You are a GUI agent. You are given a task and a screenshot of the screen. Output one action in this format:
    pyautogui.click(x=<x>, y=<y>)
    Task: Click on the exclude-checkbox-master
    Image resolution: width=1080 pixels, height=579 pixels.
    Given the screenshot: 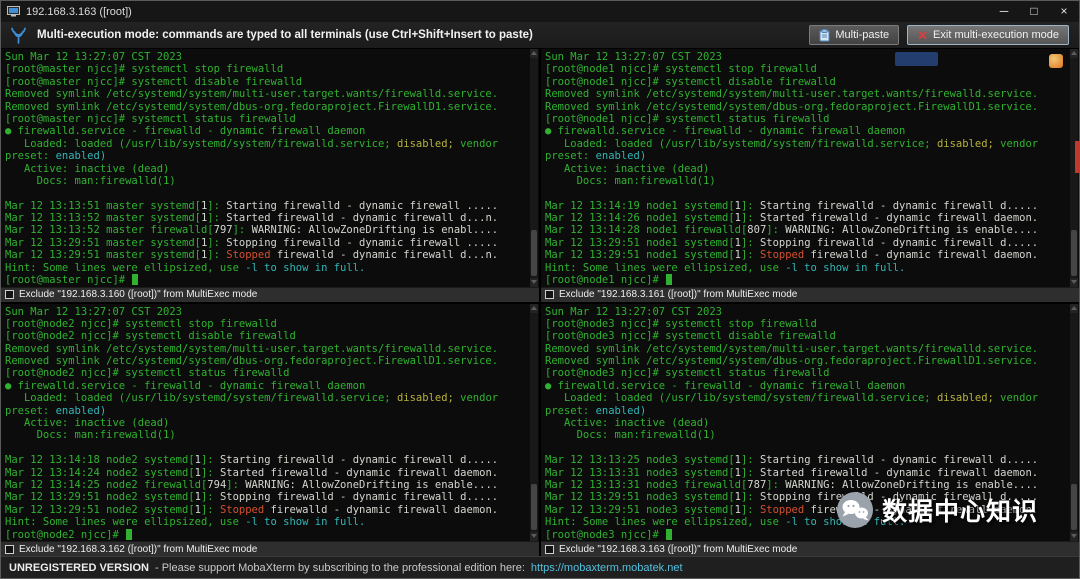 What is the action you would take?
    pyautogui.click(x=9, y=294)
    